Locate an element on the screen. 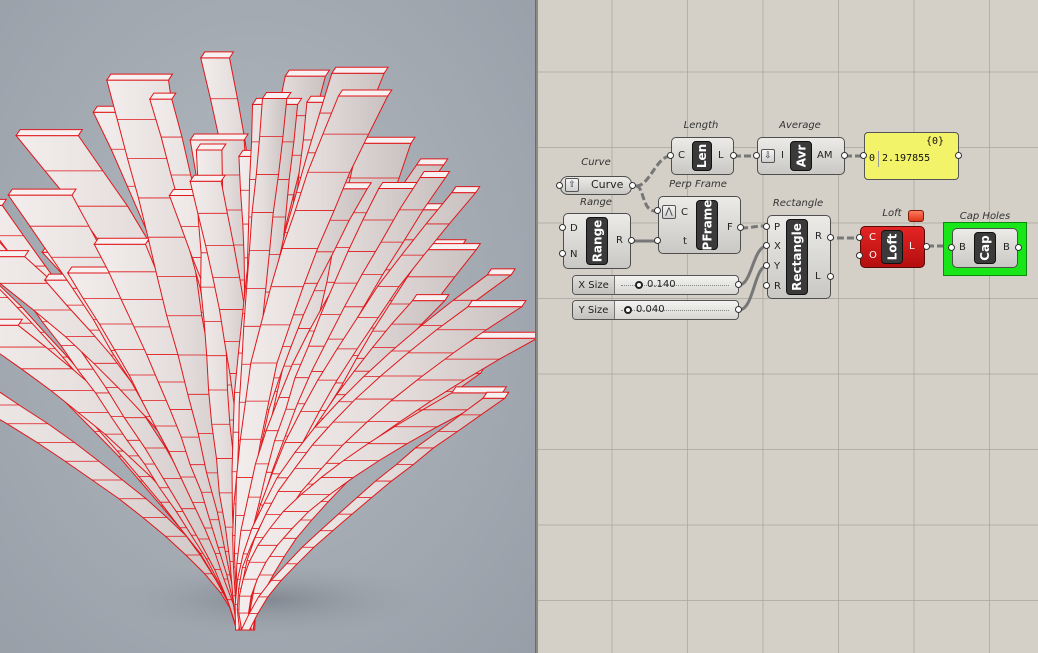 This screenshot has height=653, width=1038. rectangle-grip-y is located at coordinates (766, 265).